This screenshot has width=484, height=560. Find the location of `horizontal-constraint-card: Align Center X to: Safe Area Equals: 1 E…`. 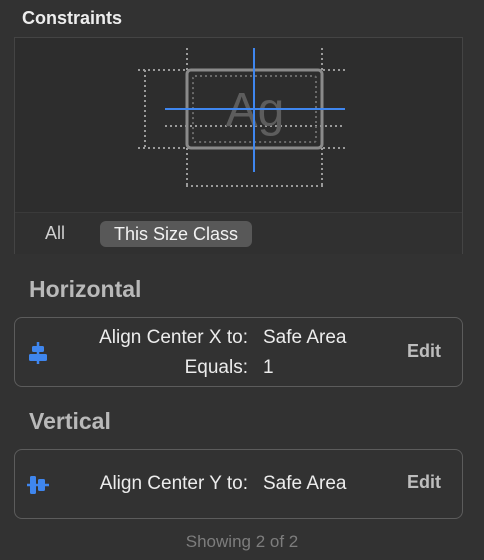

horizontal-constraint-card: Align Center X to: Safe Area Equals: 1 E… is located at coordinates (238, 352).